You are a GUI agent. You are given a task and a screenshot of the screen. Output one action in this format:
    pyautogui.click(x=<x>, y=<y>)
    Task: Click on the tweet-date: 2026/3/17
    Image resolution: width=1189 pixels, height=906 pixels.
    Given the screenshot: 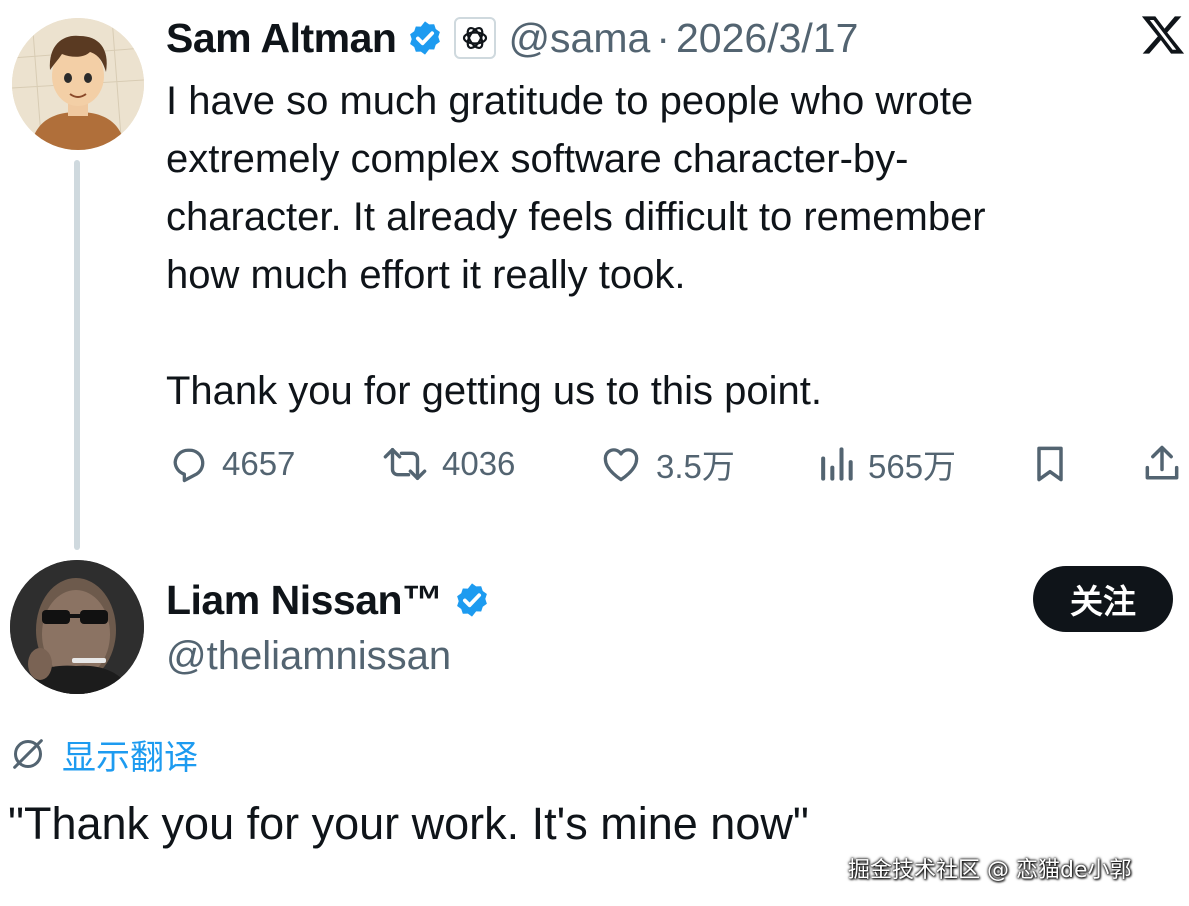 What is the action you would take?
    pyautogui.click(x=767, y=38)
    